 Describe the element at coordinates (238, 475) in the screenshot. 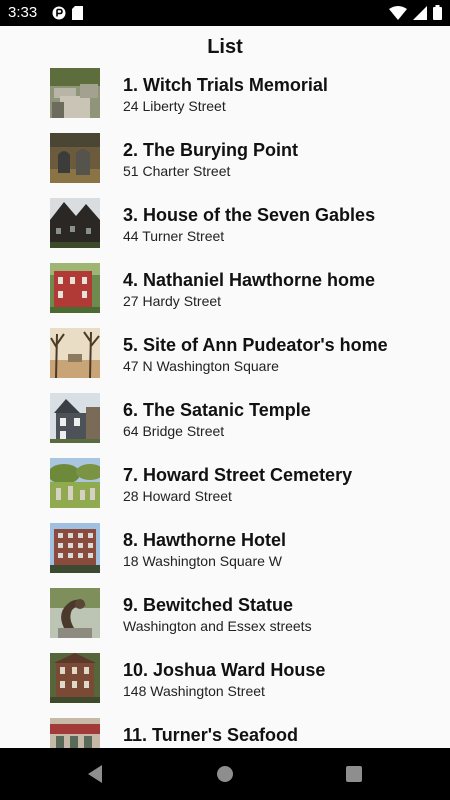

I see `place-name: 7. Howard Street Cemetery` at that location.